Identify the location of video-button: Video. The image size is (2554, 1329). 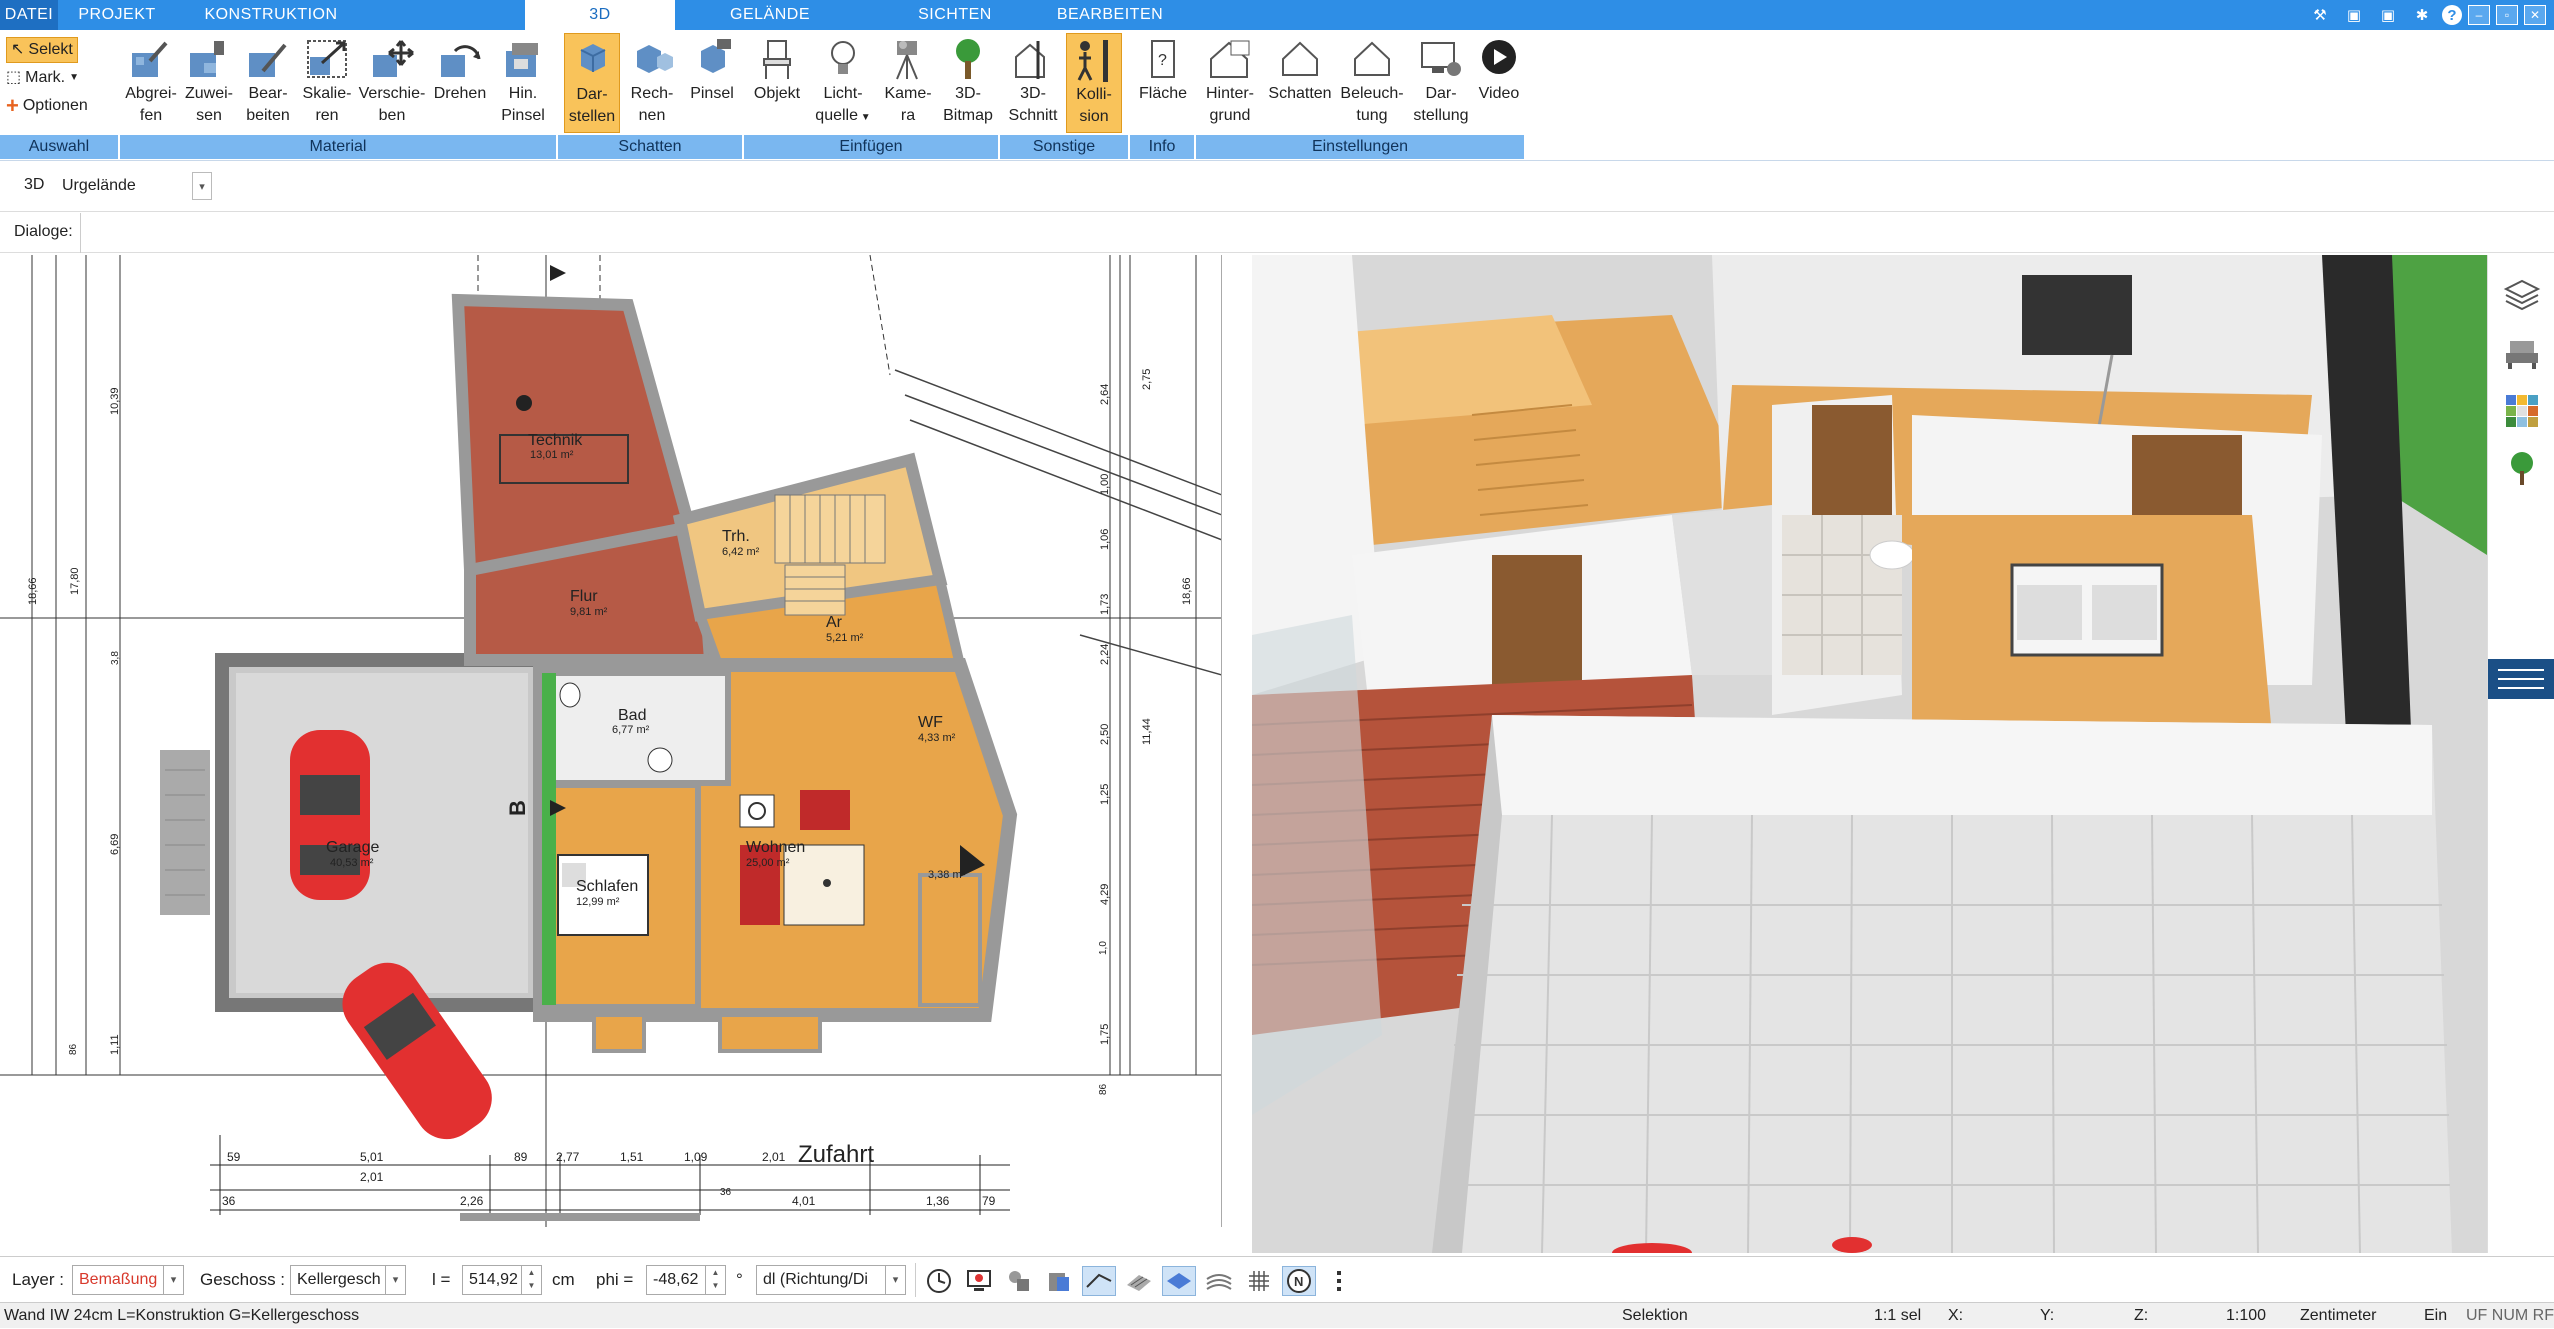
(1499, 69).